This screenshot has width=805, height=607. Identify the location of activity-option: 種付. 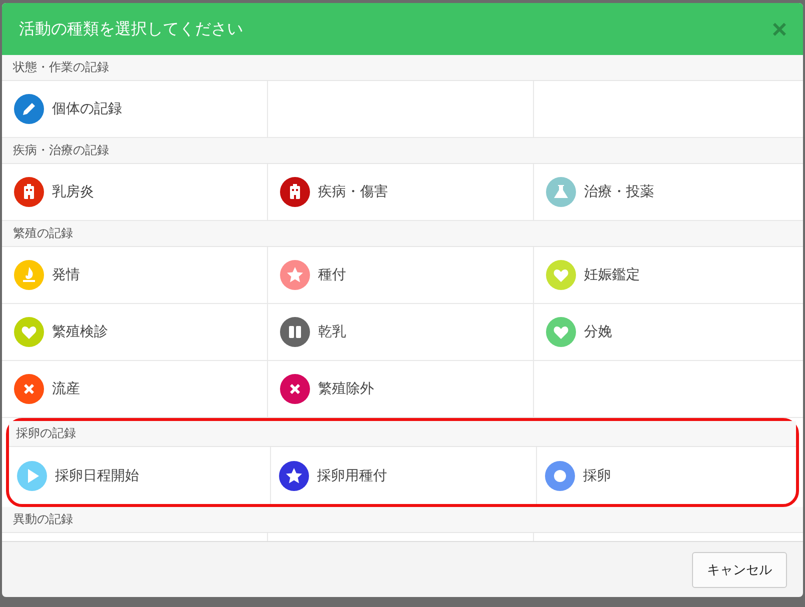
(401, 275).